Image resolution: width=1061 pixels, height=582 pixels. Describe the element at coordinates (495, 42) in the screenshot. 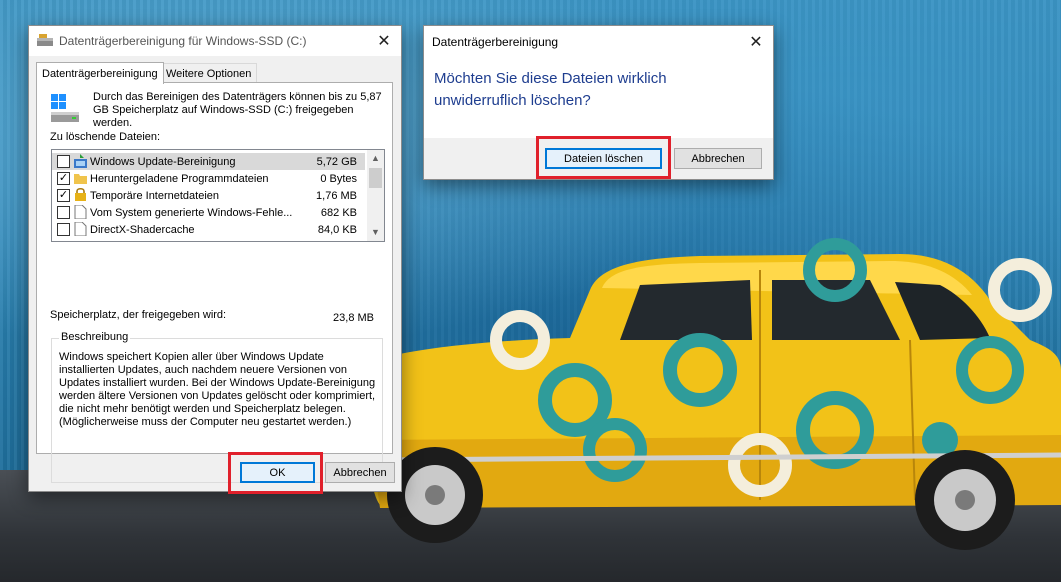

I see `dialog-title: Datenträgerbereinigung` at that location.